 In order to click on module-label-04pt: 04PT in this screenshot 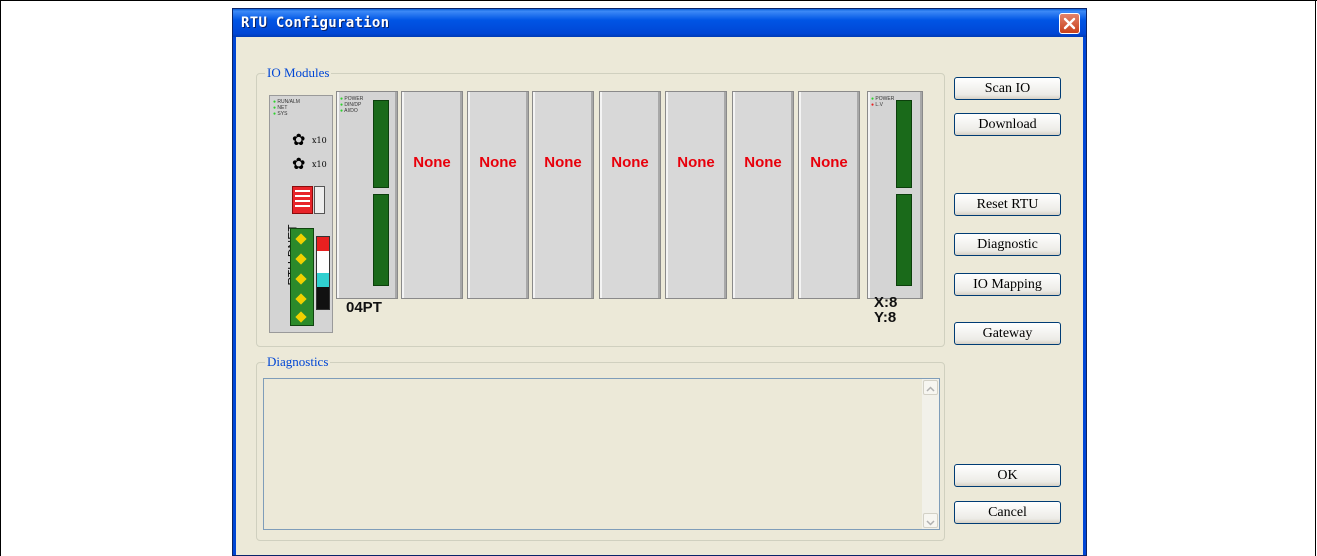, I will do `click(364, 307)`.